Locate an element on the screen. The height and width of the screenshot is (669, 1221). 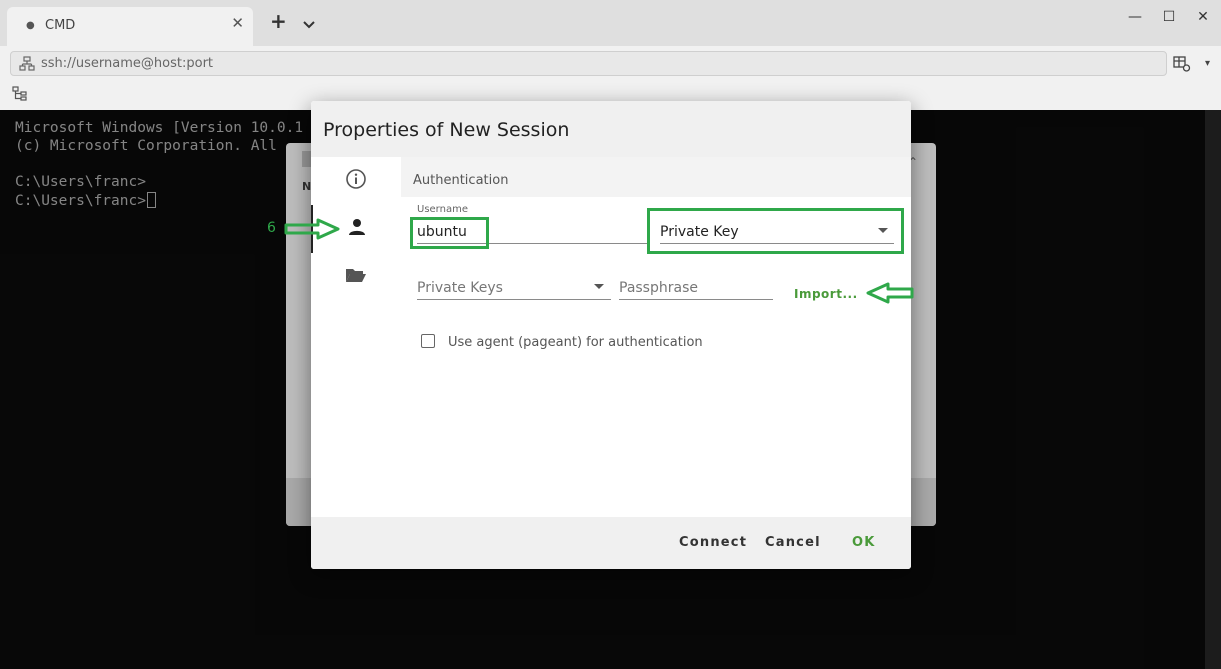
step-7-arrow-icon is located at coordinates (890, 295).